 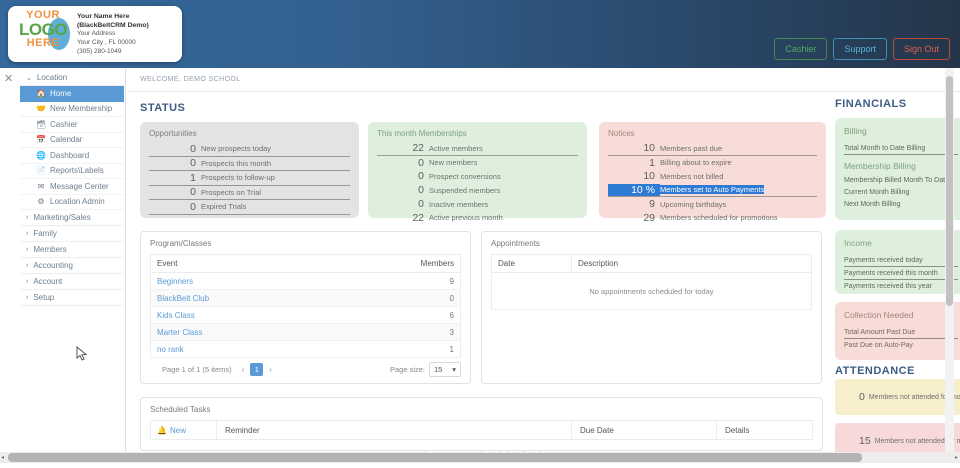 I want to click on billing-line: Total Month to Date Billing, so click(x=901, y=148).